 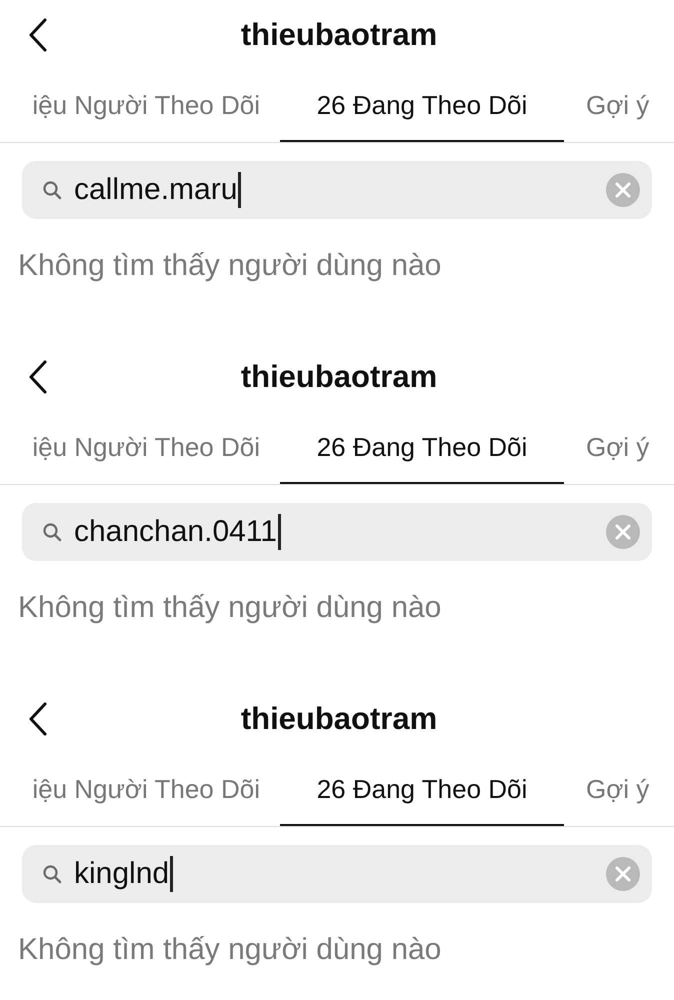 I want to click on search-field: callme.maru, so click(x=337, y=190).